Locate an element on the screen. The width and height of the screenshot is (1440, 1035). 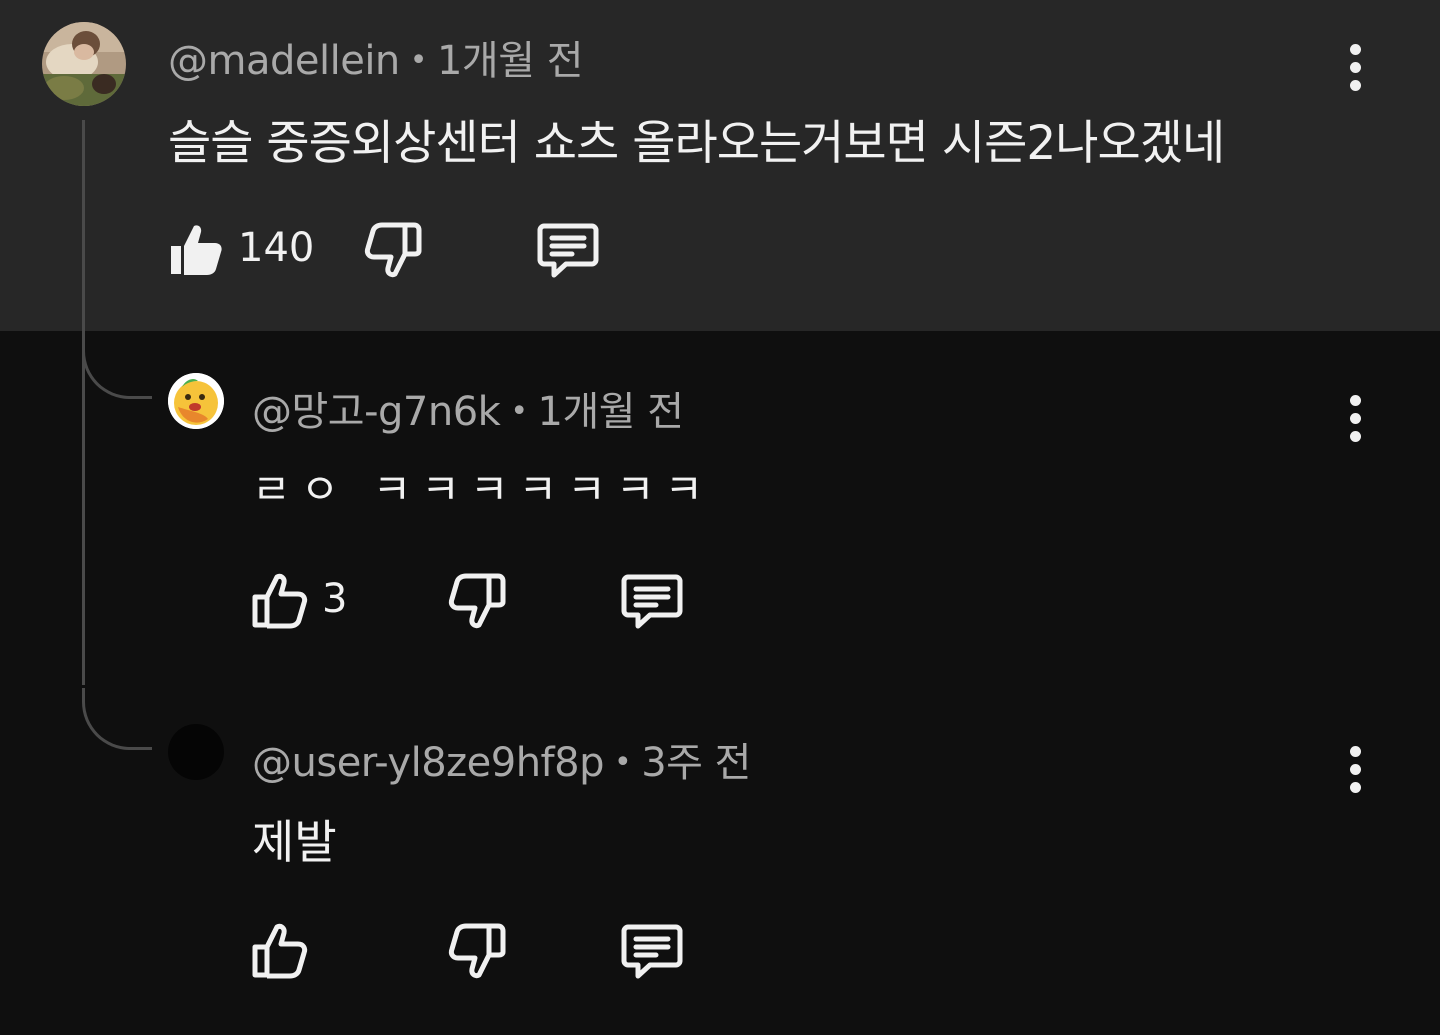
comment-header: @madellein • 1개월 전 is located at coordinates (376, 57).